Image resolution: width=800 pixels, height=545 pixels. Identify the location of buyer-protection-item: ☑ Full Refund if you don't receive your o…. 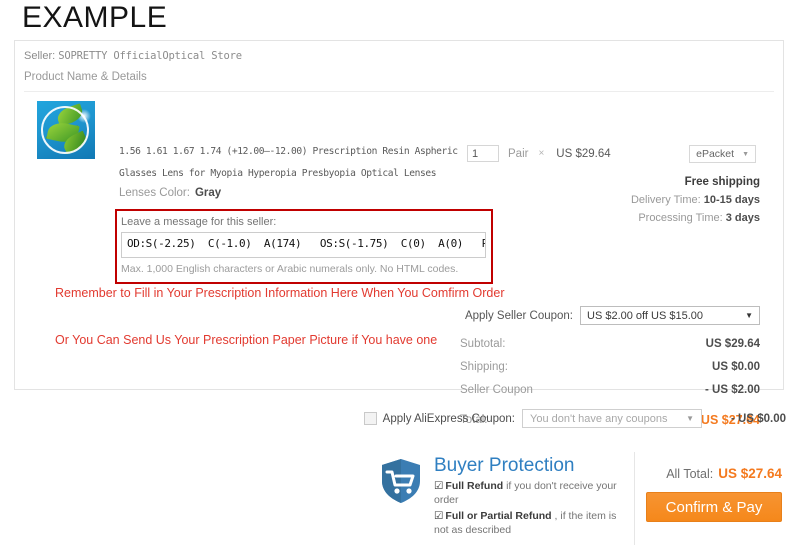
(529, 493).